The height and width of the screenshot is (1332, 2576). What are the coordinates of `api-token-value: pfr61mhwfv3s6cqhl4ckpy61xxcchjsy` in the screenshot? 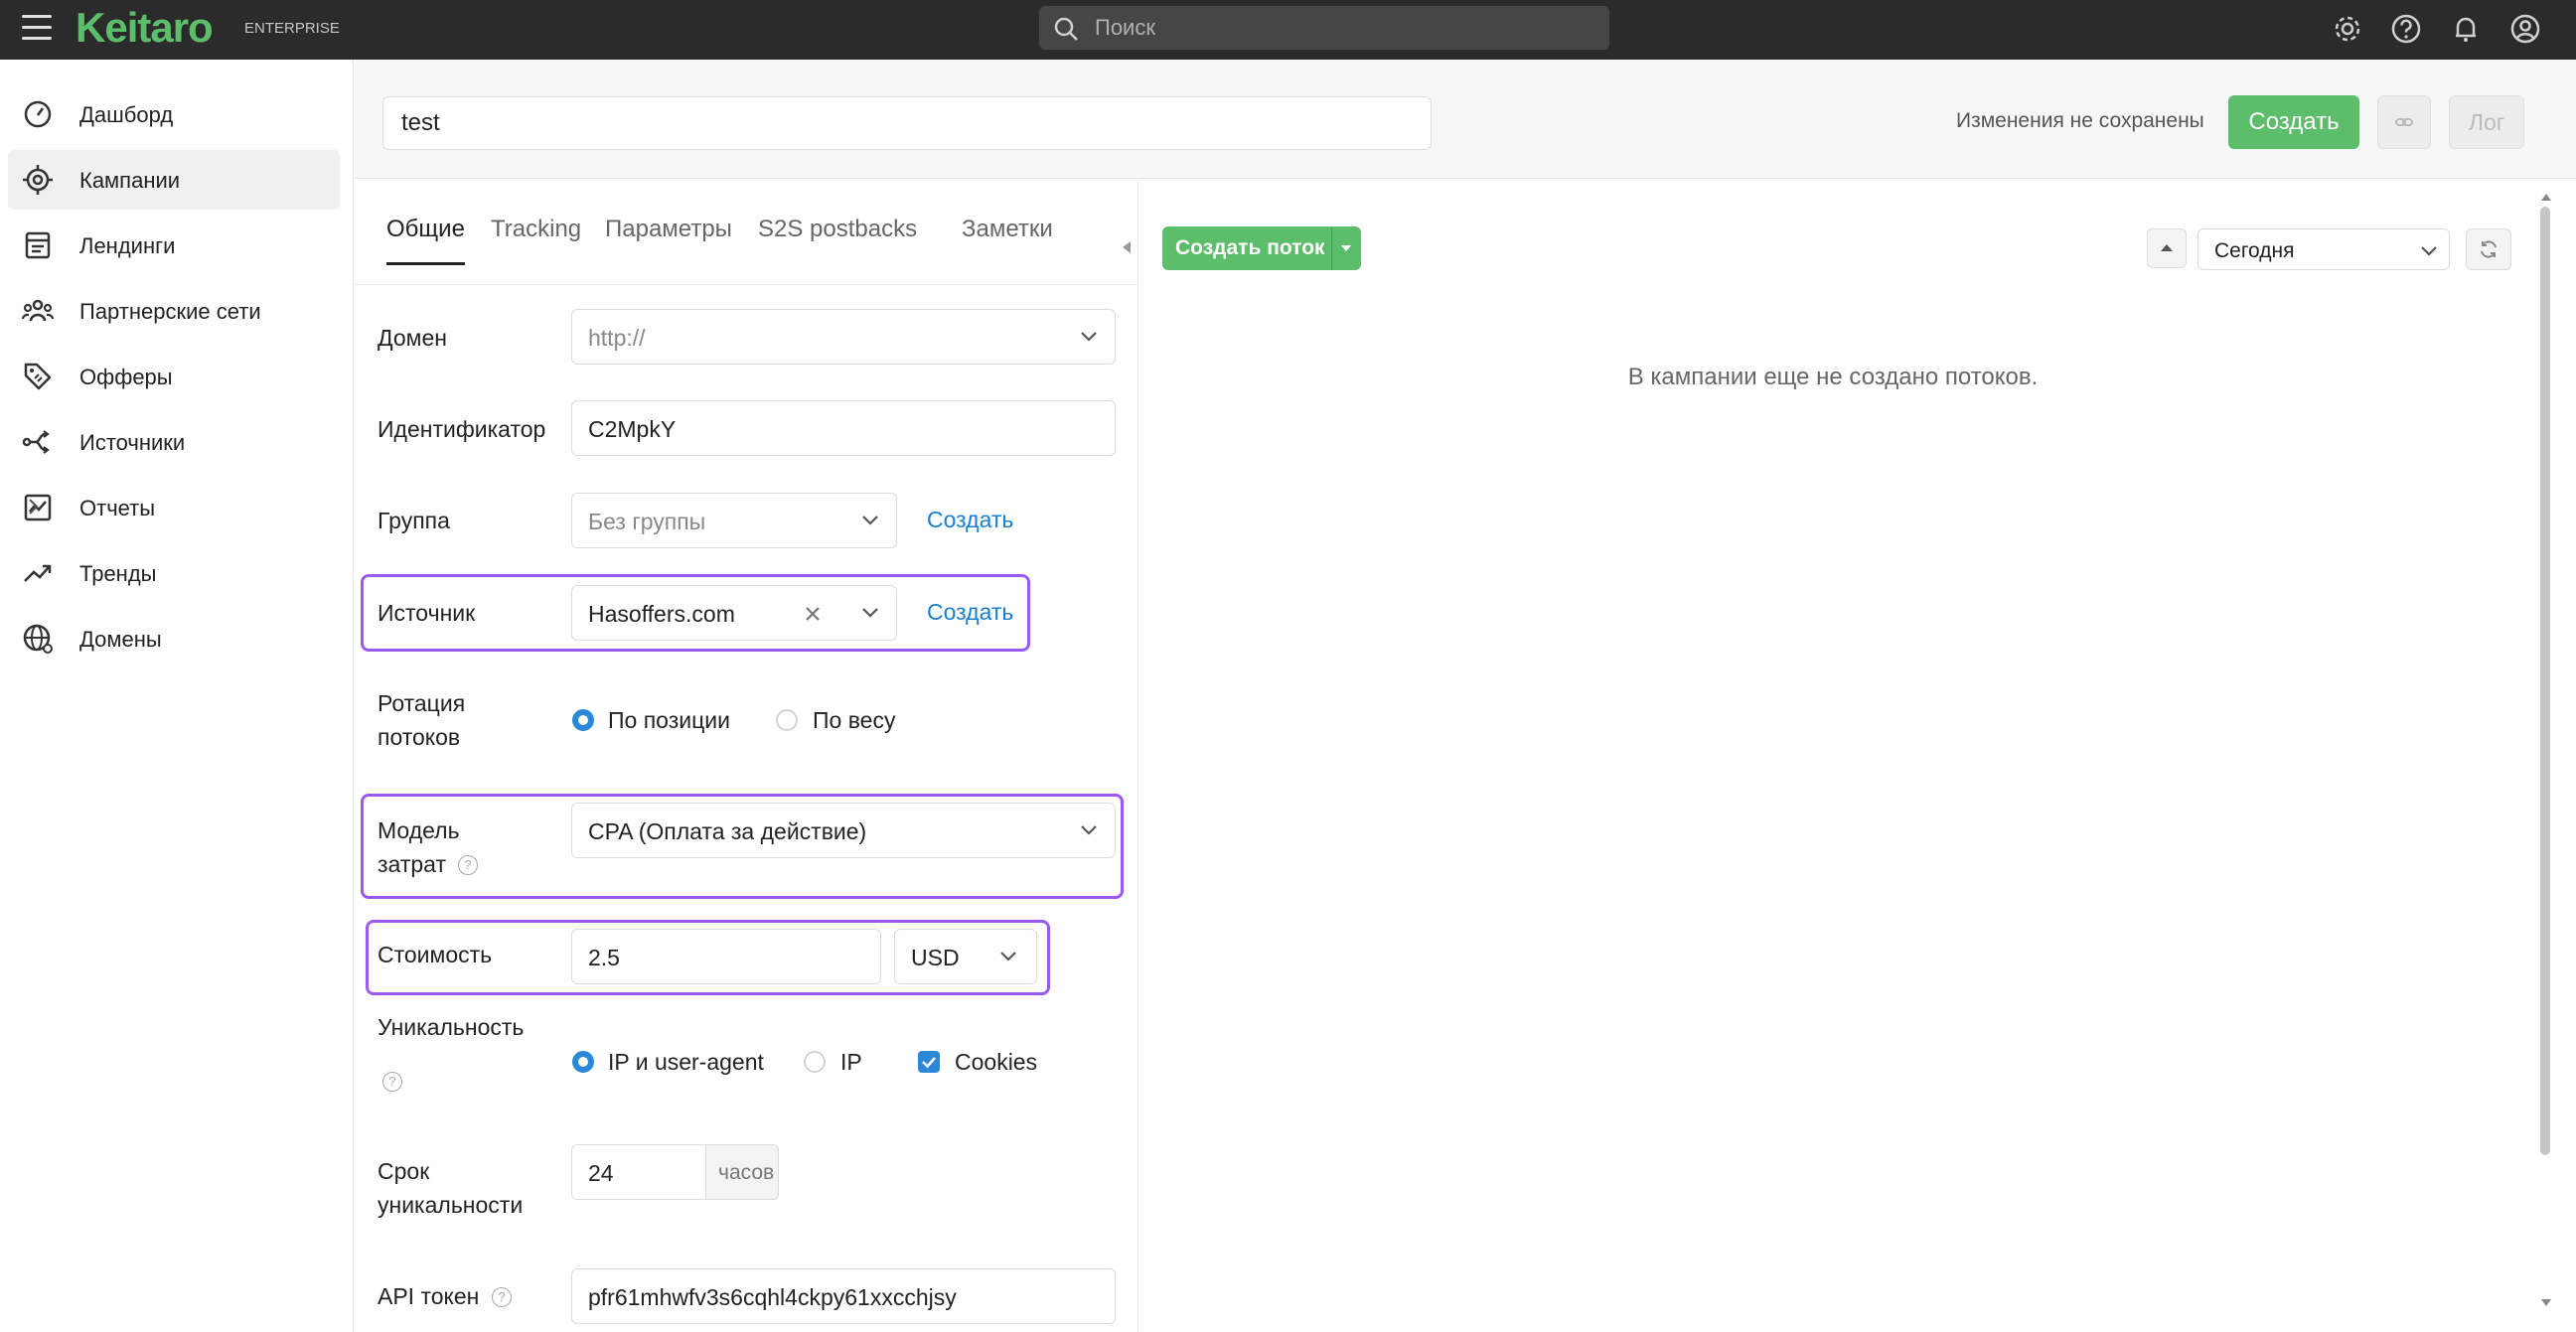 It's located at (772, 1297).